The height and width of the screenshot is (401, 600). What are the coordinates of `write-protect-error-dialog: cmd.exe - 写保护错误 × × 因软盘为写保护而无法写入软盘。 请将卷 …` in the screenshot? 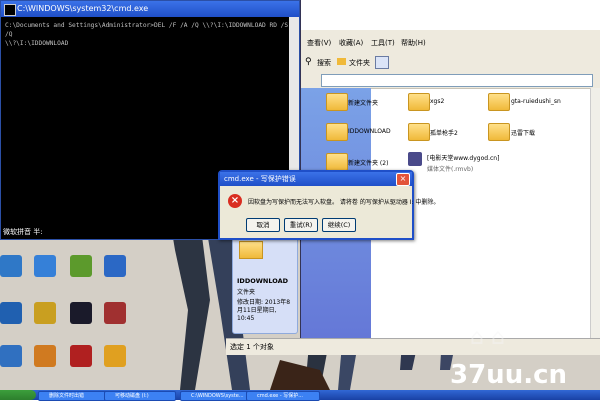 It's located at (328, 205).